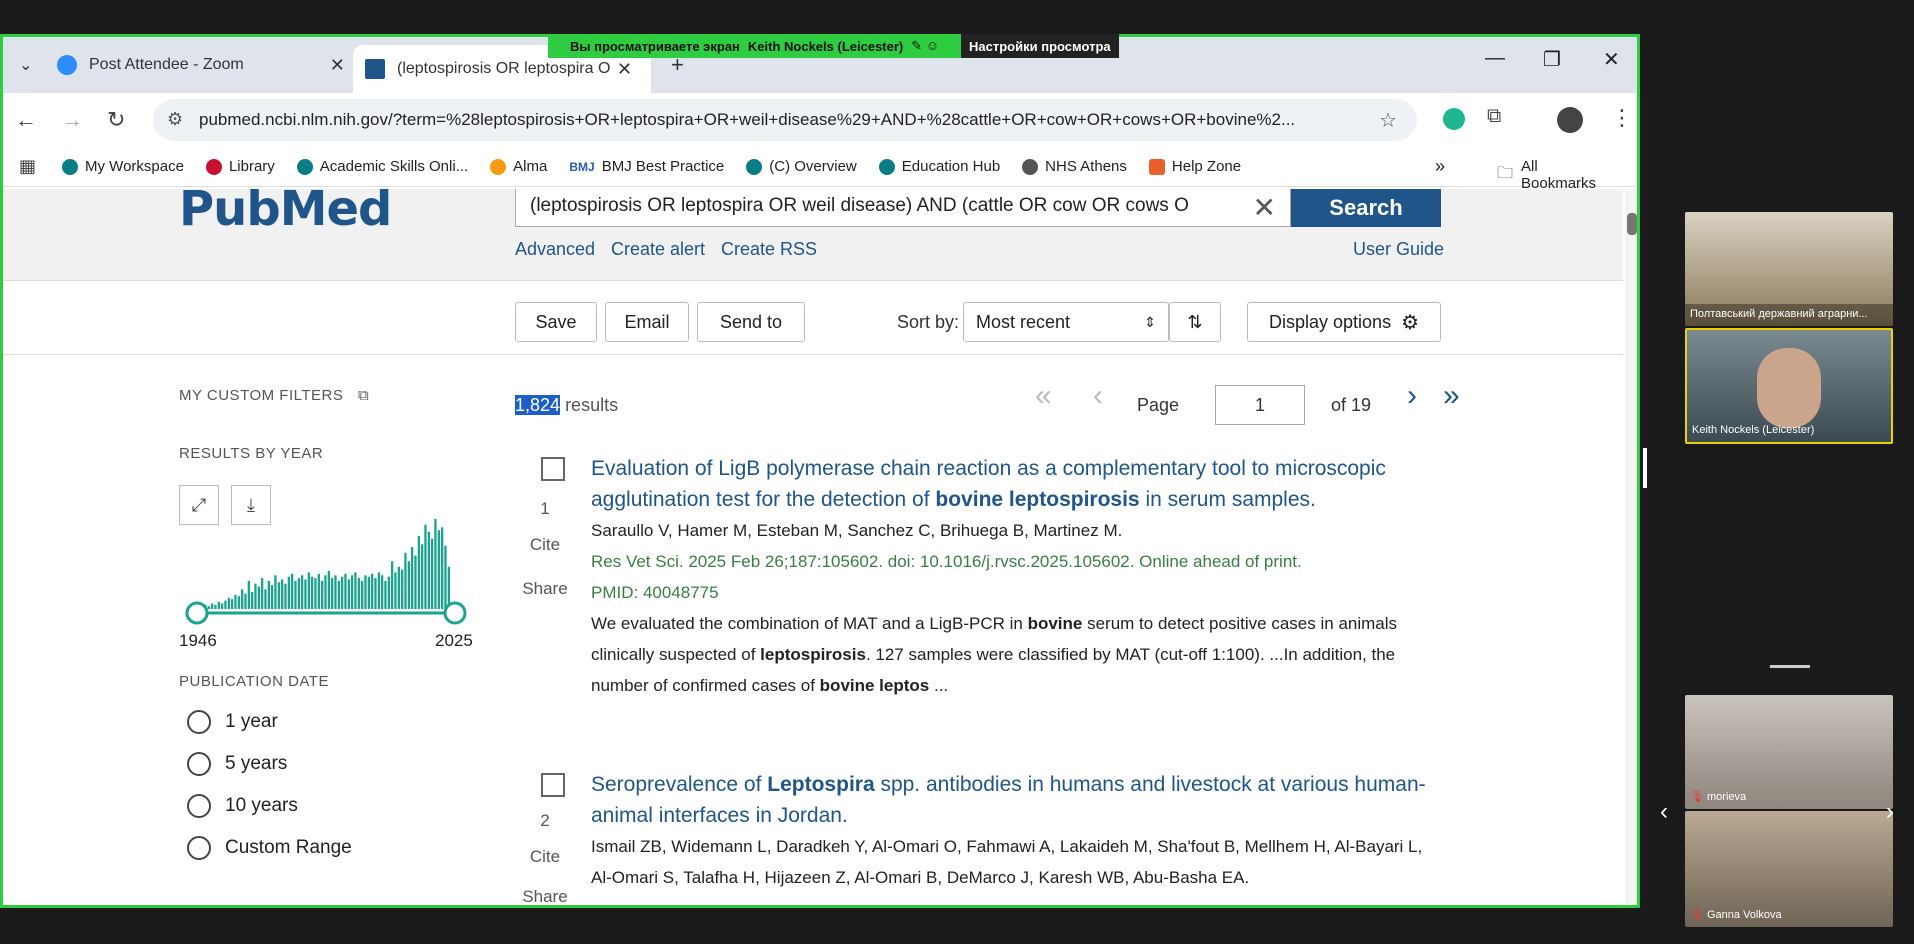 The image size is (1914, 944). I want to click on save-button: Save, so click(556, 322).